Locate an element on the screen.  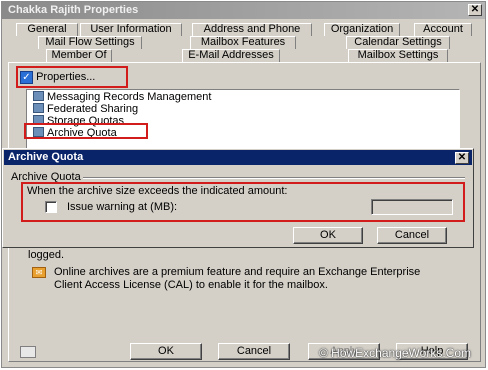
records-icon is located at coordinates (38, 96).